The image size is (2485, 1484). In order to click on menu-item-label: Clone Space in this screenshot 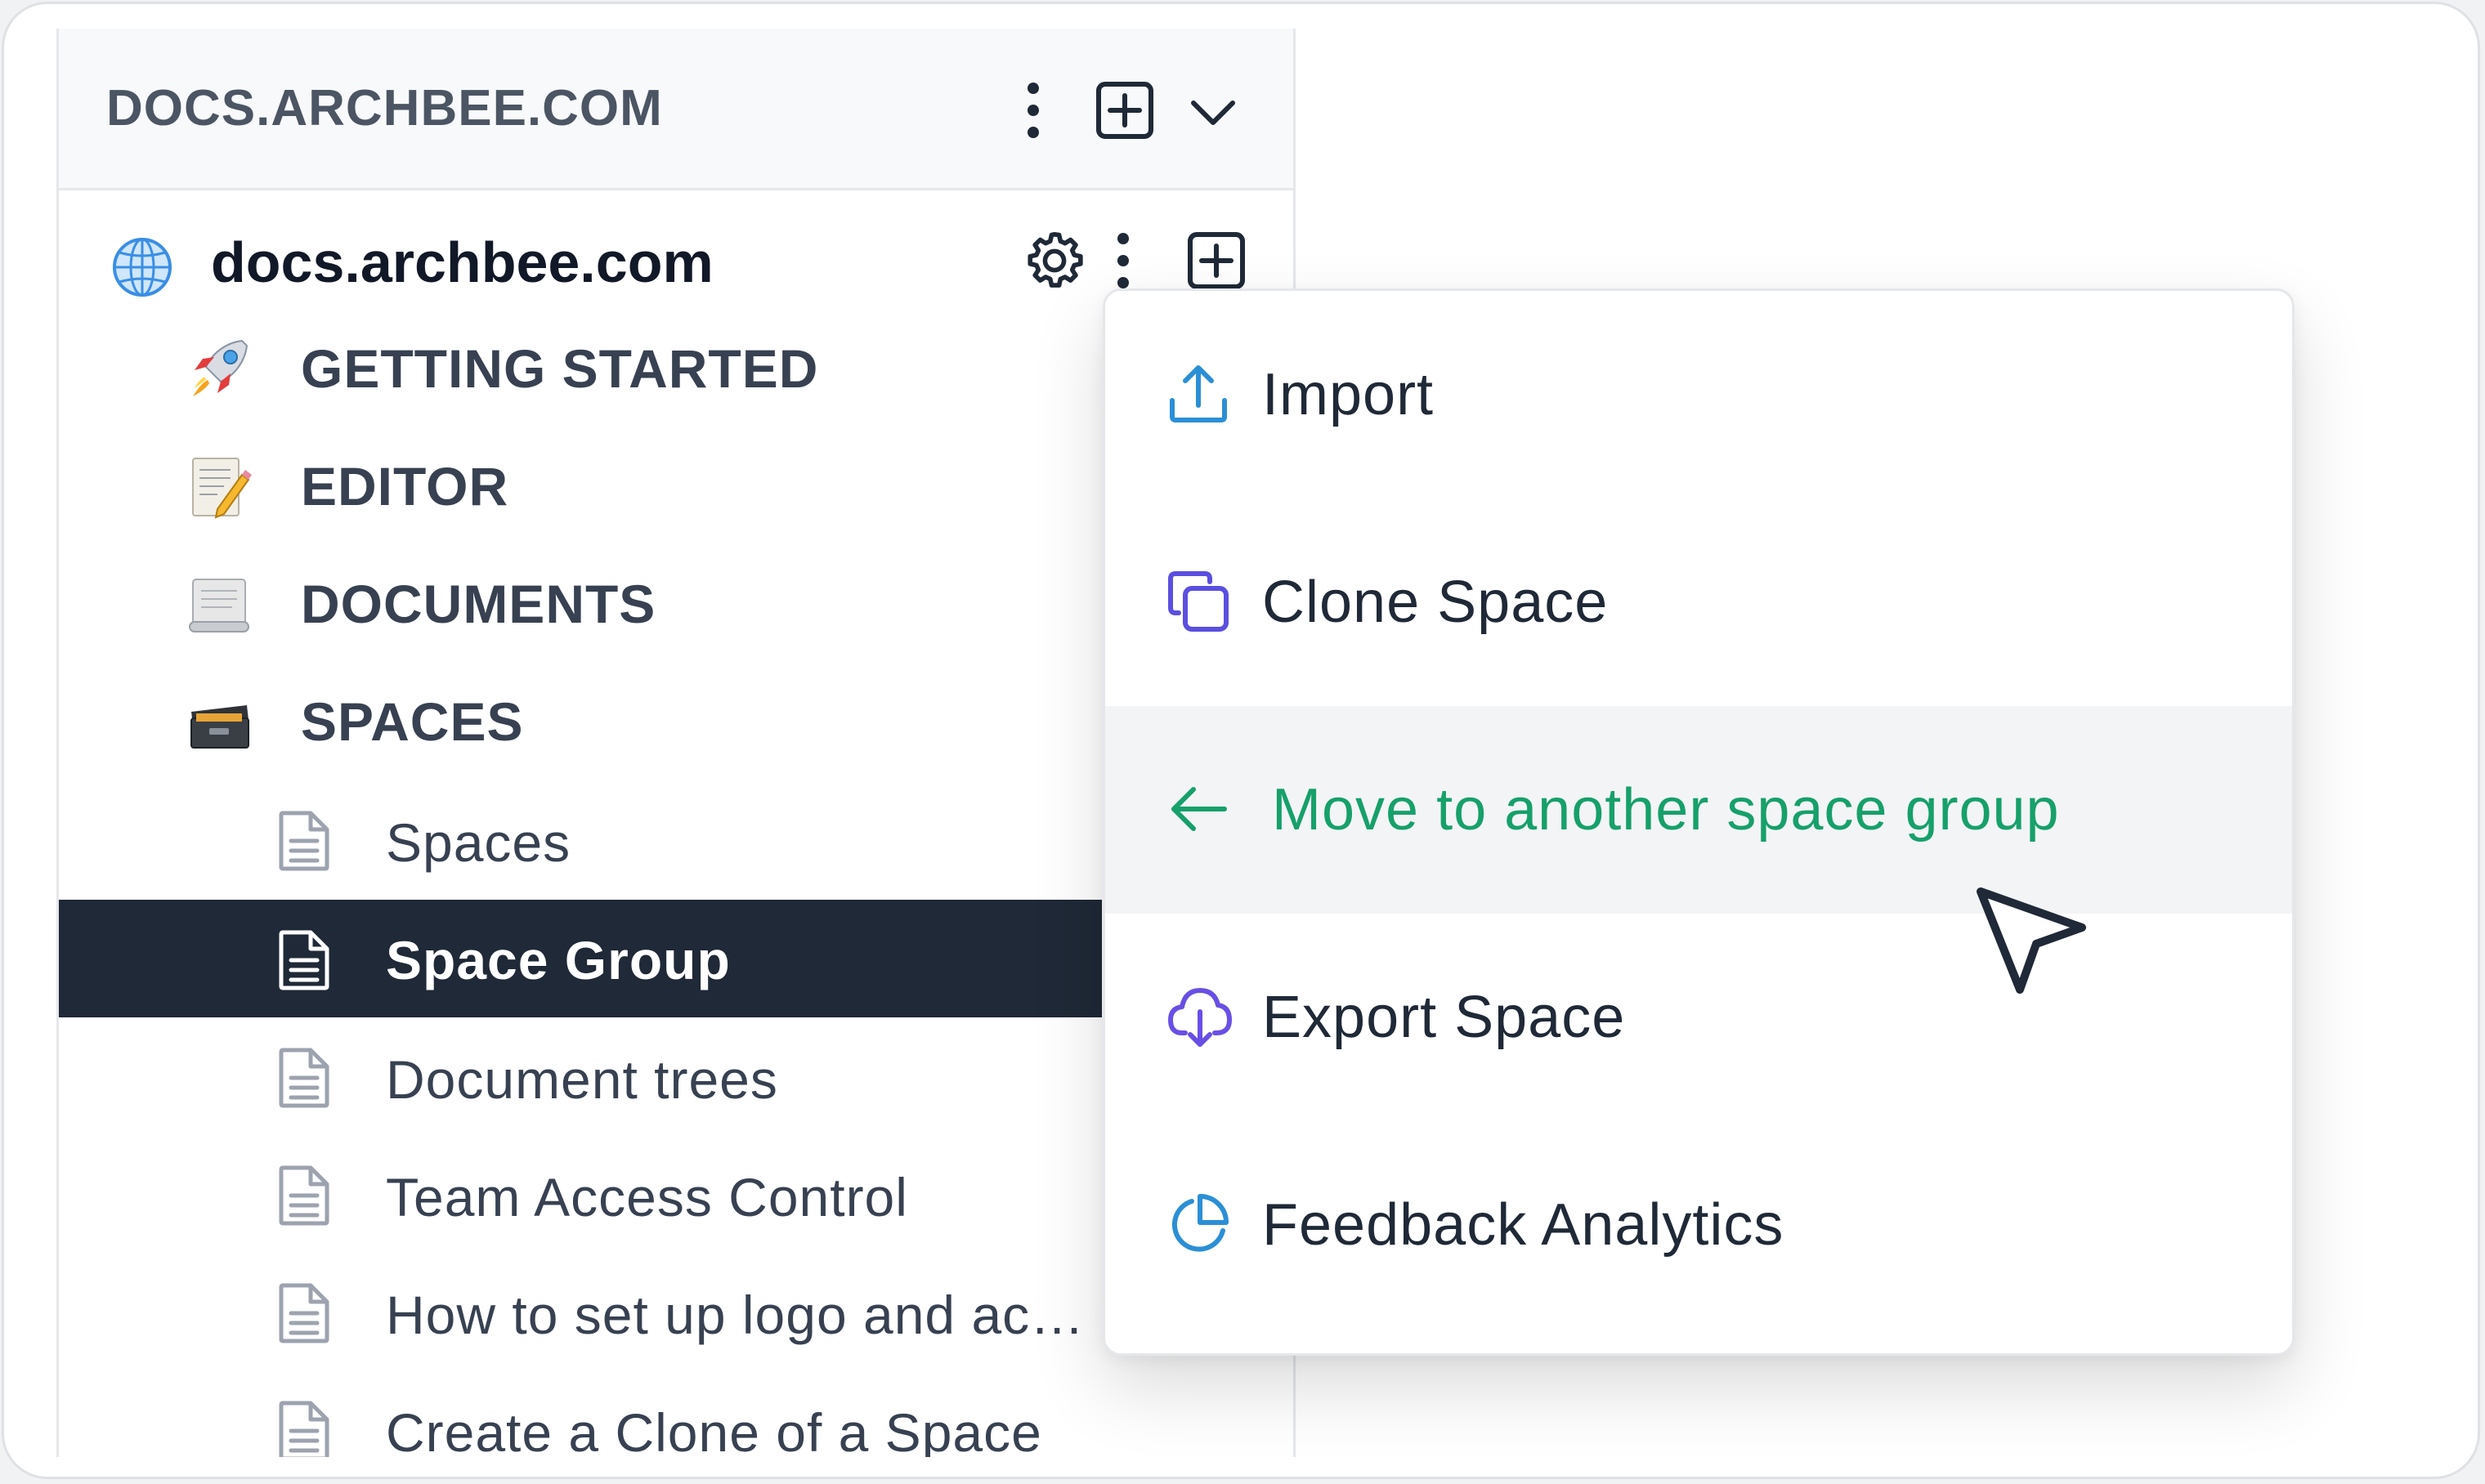, I will do `click(1435, 602)`.